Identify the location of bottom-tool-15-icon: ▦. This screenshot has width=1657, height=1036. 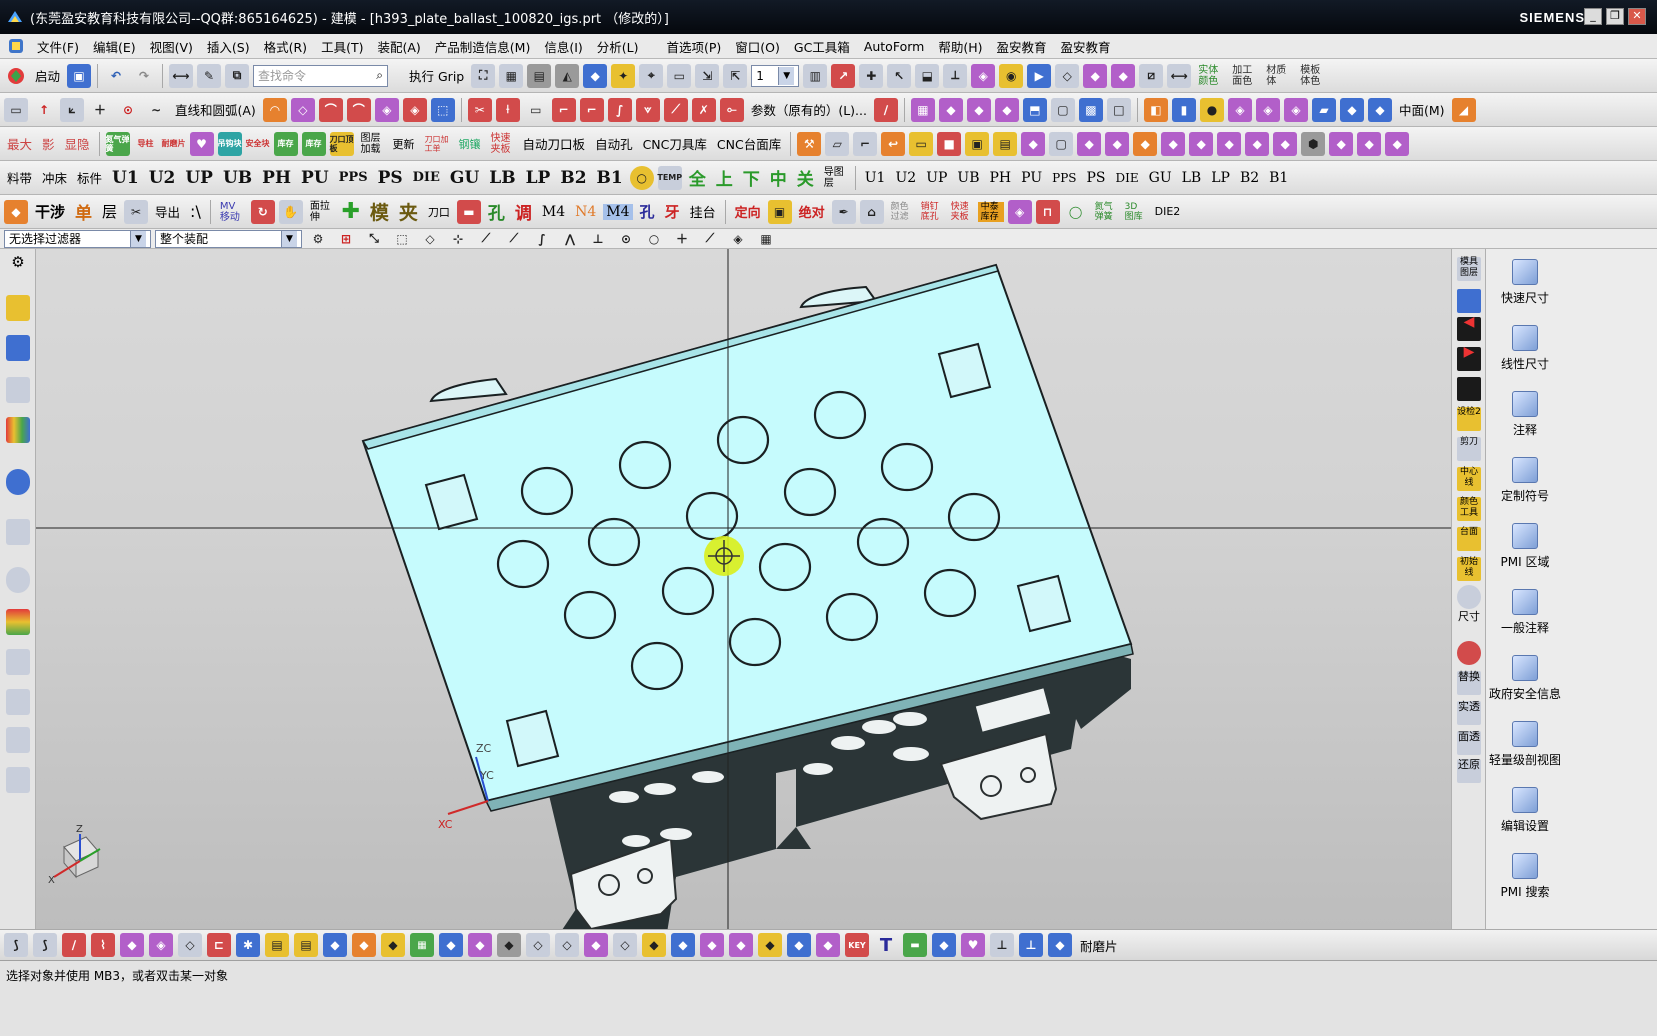
(422, 945).